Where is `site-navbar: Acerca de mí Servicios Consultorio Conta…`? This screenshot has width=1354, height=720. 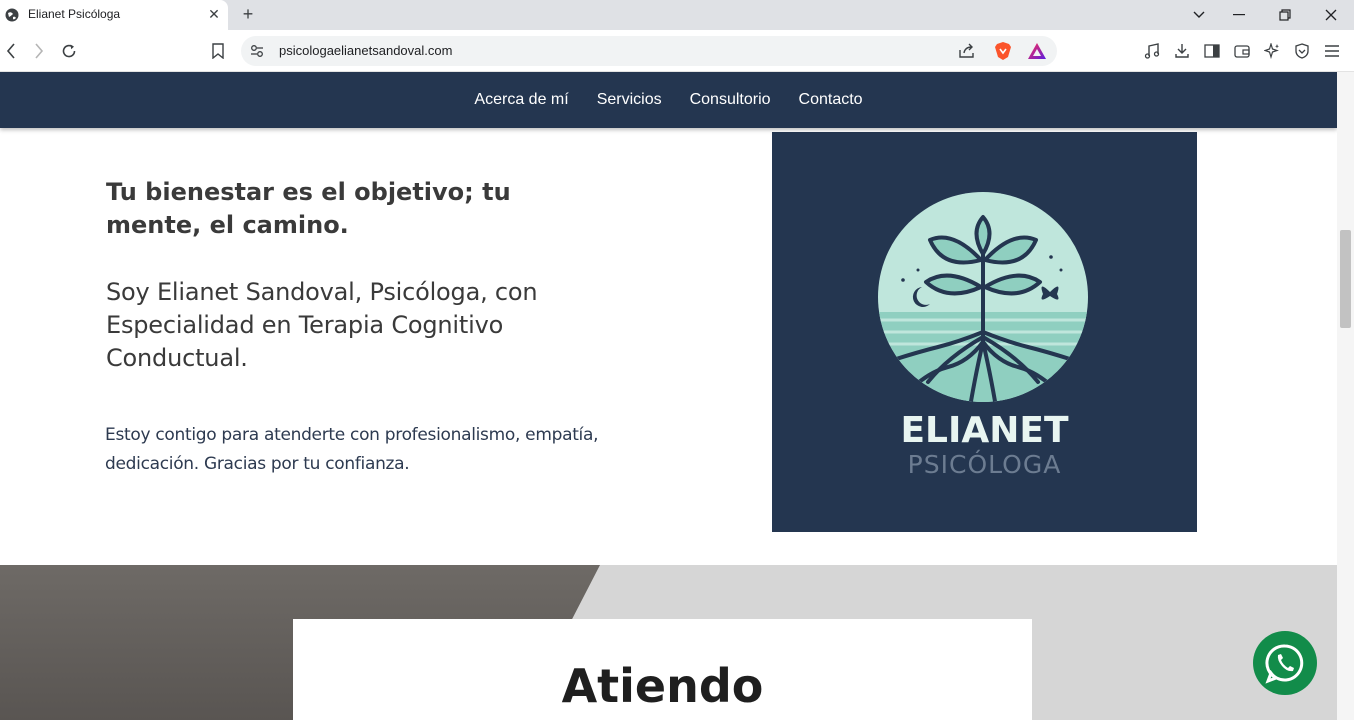 site-navbar: Acerca de mí Servicios Consultorio Conta… is located at coordinates (668, 100).